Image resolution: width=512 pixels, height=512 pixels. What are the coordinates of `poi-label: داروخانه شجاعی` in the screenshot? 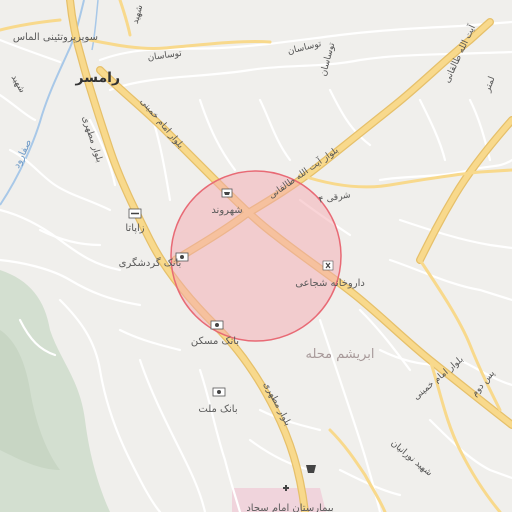 It's located at (330, 283).